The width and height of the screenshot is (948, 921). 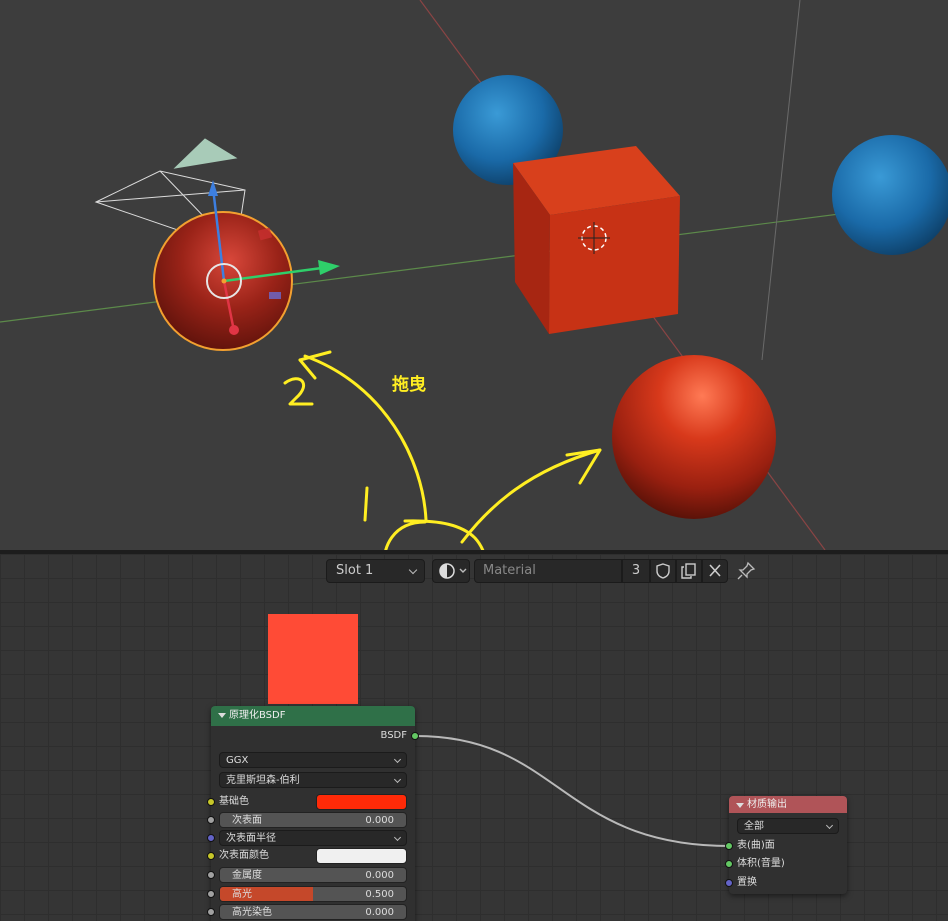 I want to click on output-node-header: 材质输出, so click(x=788, y=804).